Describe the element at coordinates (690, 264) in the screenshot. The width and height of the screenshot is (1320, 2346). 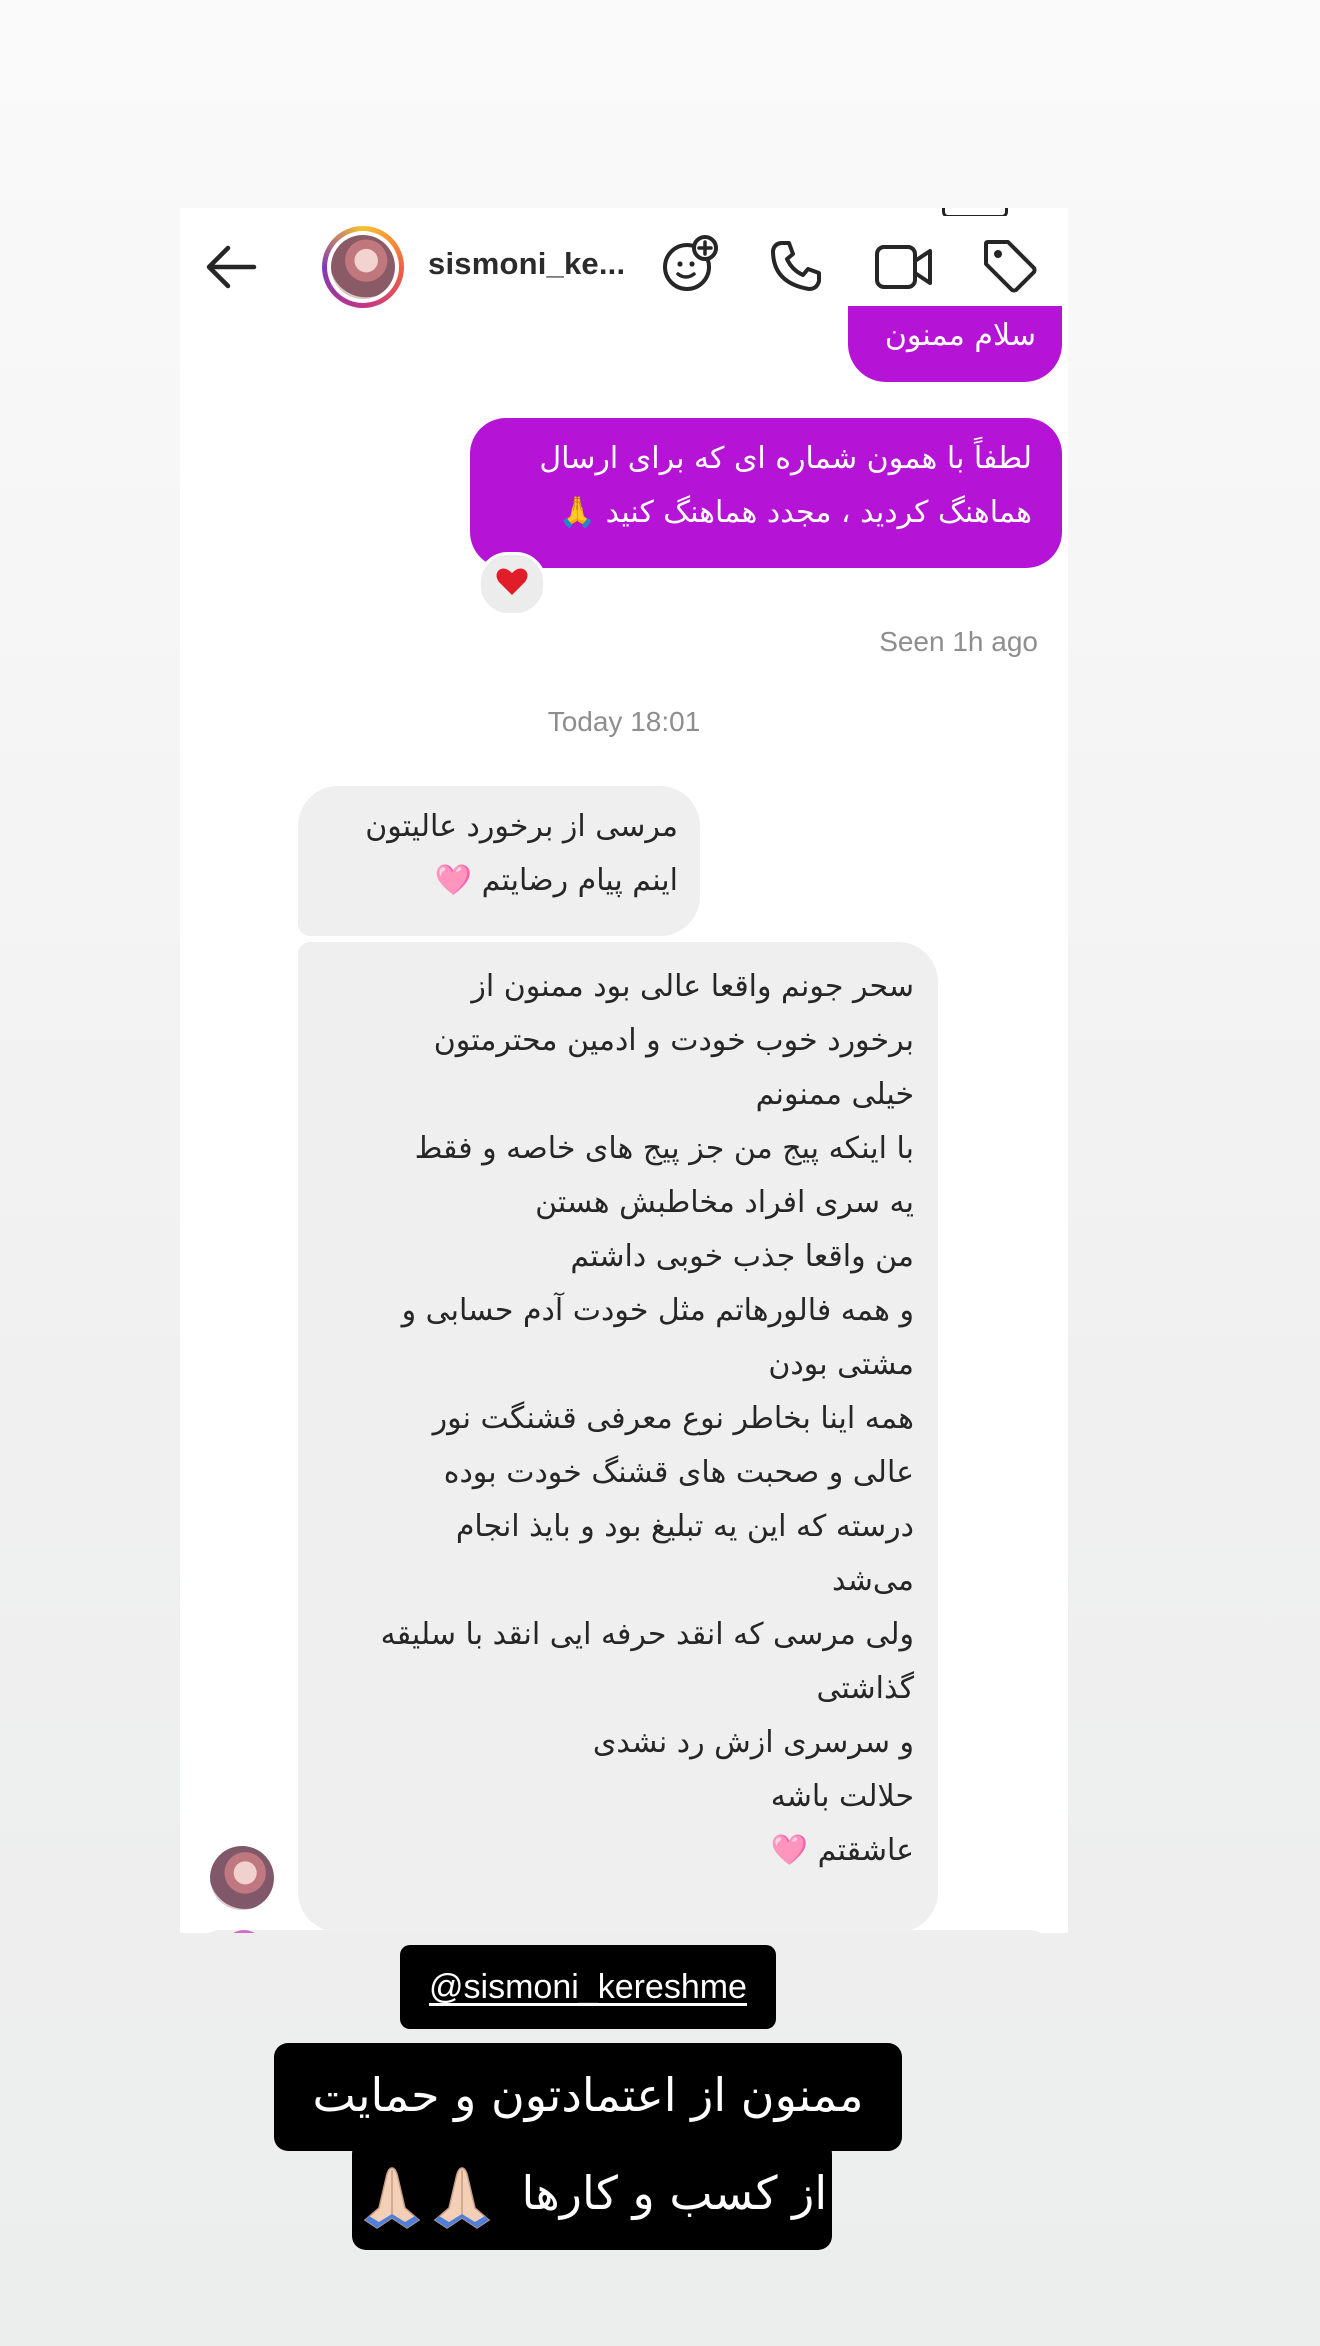
I see `effects-icon` at that location.